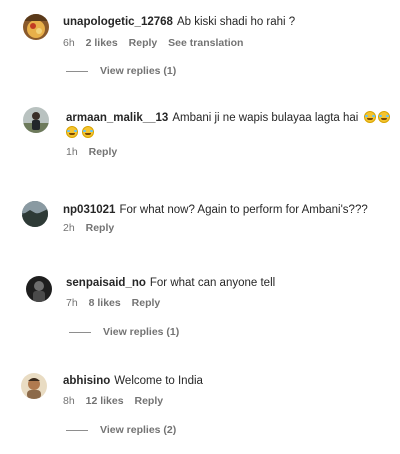 This screenshot has width=400, height=454. I want to click on avatar-dark-photo-icon, so click(39, 289).